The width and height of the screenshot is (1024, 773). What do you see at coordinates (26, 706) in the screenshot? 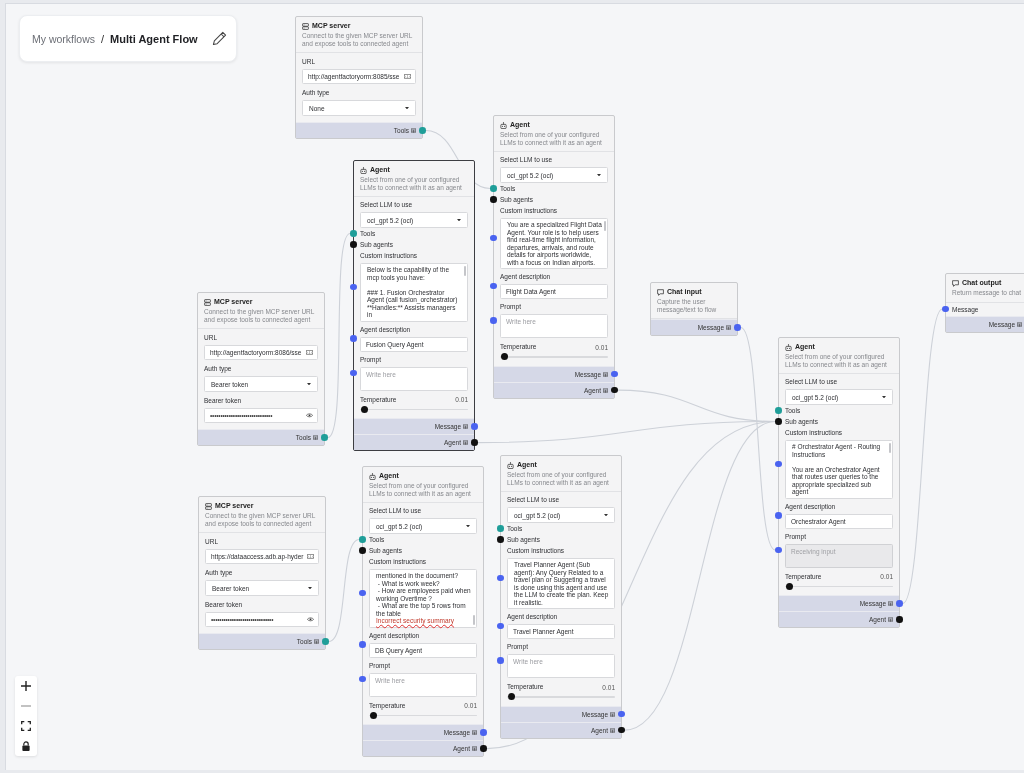
I see `minus-icon` at bounding box center [26, 706].